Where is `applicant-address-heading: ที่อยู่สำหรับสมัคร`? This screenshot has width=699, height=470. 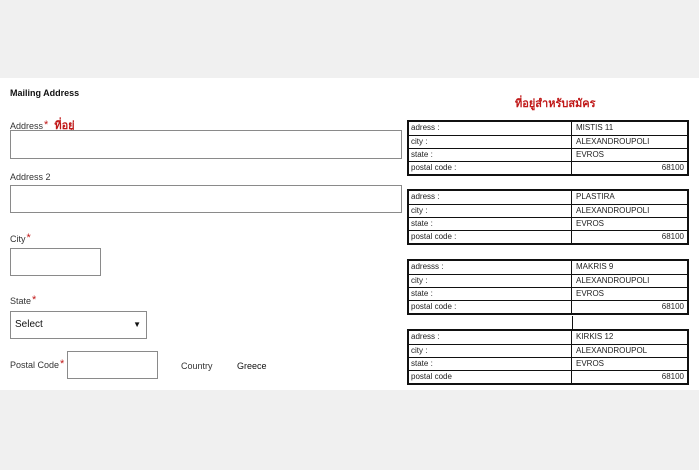
applicant-address-heading: ที่อยู่สำหรับสมัคร is located at coordinates (555, 103).